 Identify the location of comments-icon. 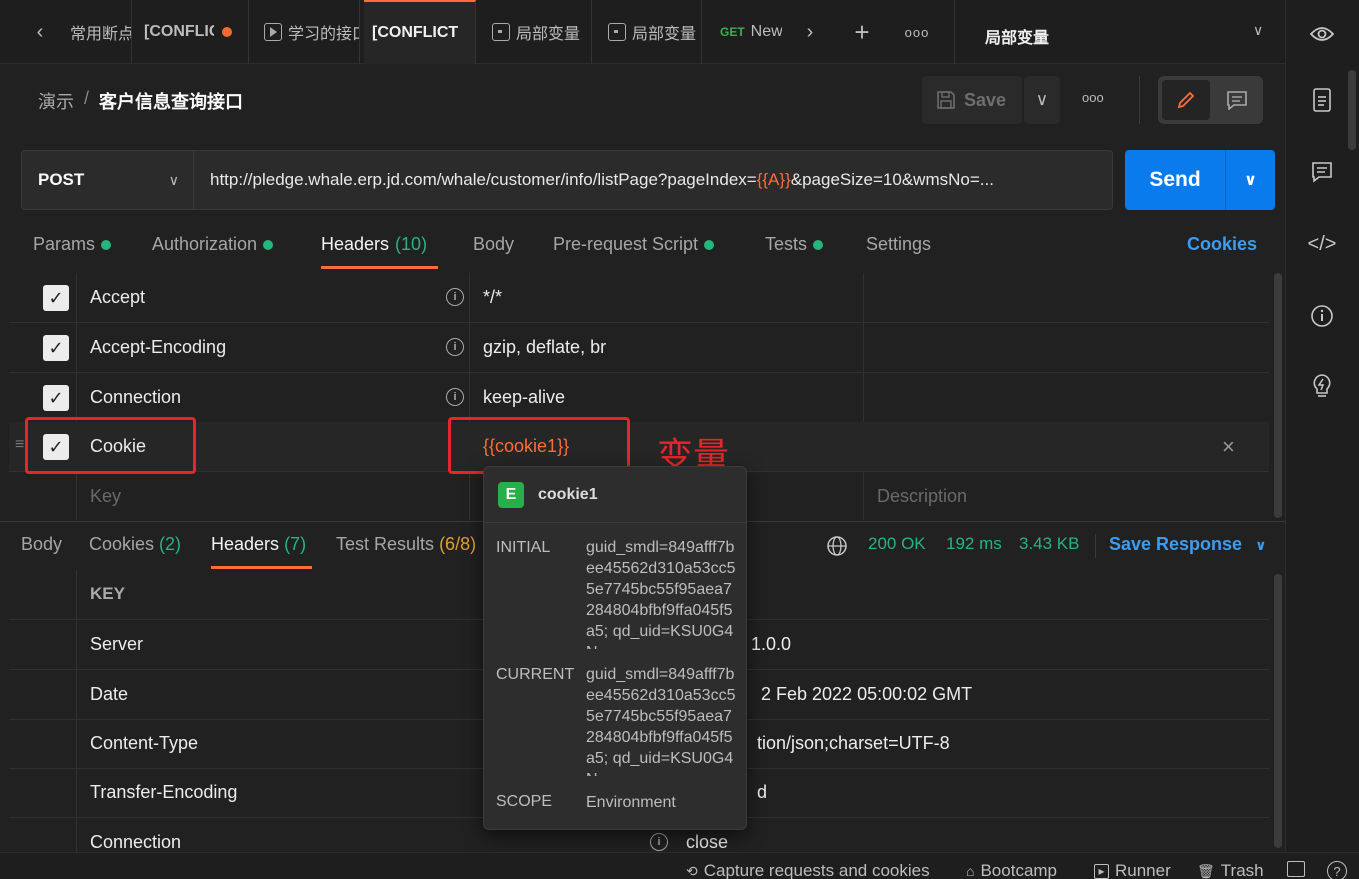
(1322, 172).